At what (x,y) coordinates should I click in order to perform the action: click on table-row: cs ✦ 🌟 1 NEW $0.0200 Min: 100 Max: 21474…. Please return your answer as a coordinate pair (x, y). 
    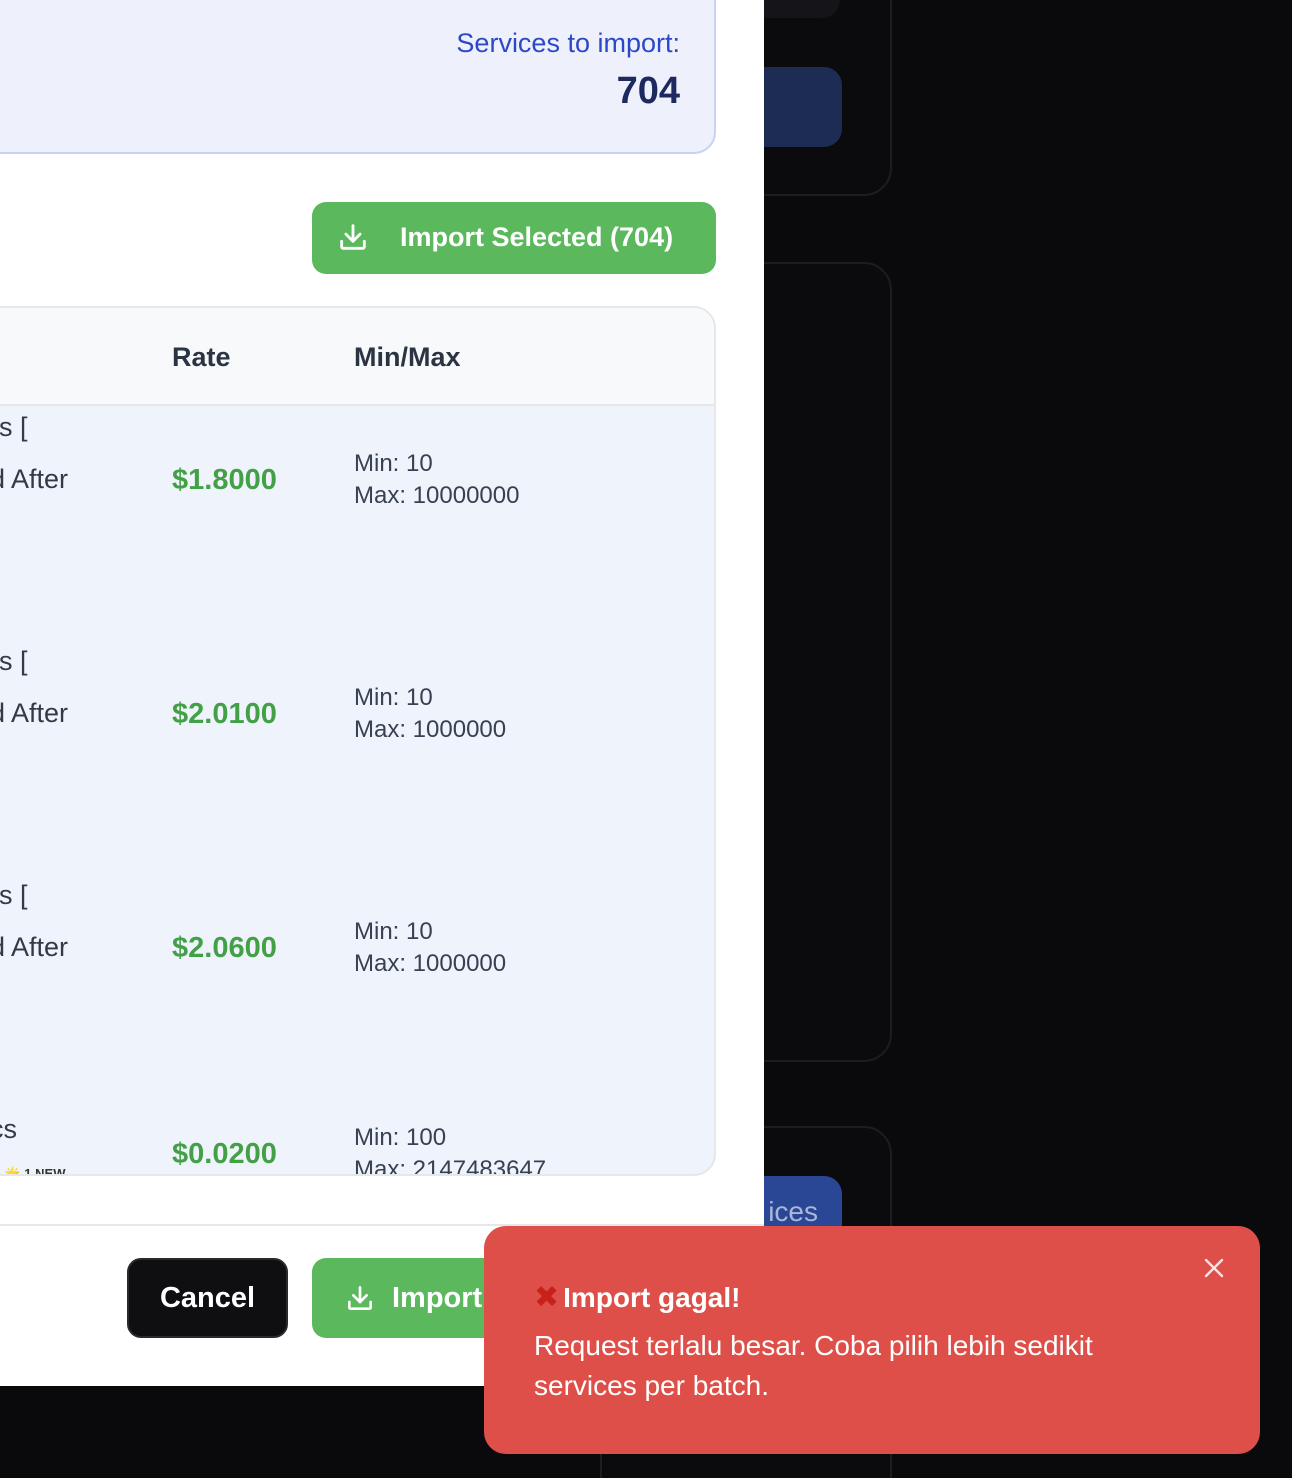
    Looking at the image, I should click on (357, 1145).